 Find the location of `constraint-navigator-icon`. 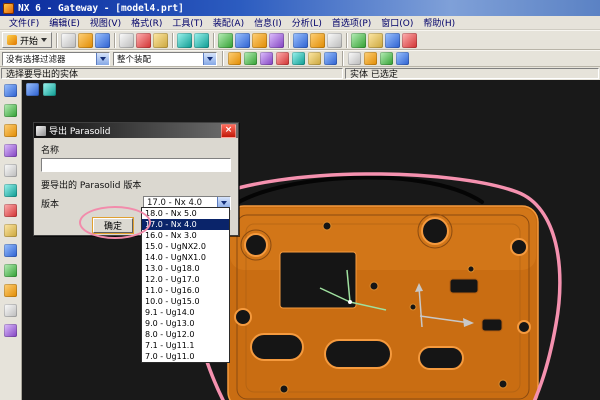

constraint-navigator-icon is located at coordinates (10, 110).